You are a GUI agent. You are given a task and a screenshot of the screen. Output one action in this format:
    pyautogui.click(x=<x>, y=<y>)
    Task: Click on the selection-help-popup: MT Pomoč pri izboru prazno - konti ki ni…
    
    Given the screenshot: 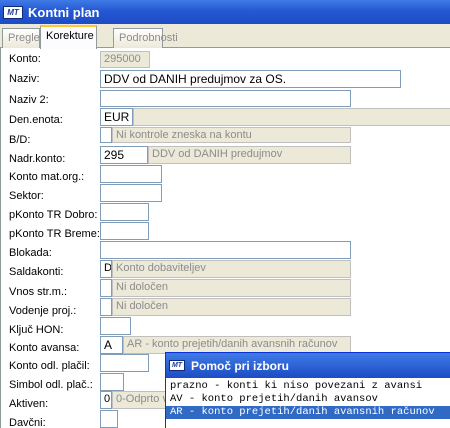 What is the action you would take?
    pyautogui.click(x=307, y=390)
    